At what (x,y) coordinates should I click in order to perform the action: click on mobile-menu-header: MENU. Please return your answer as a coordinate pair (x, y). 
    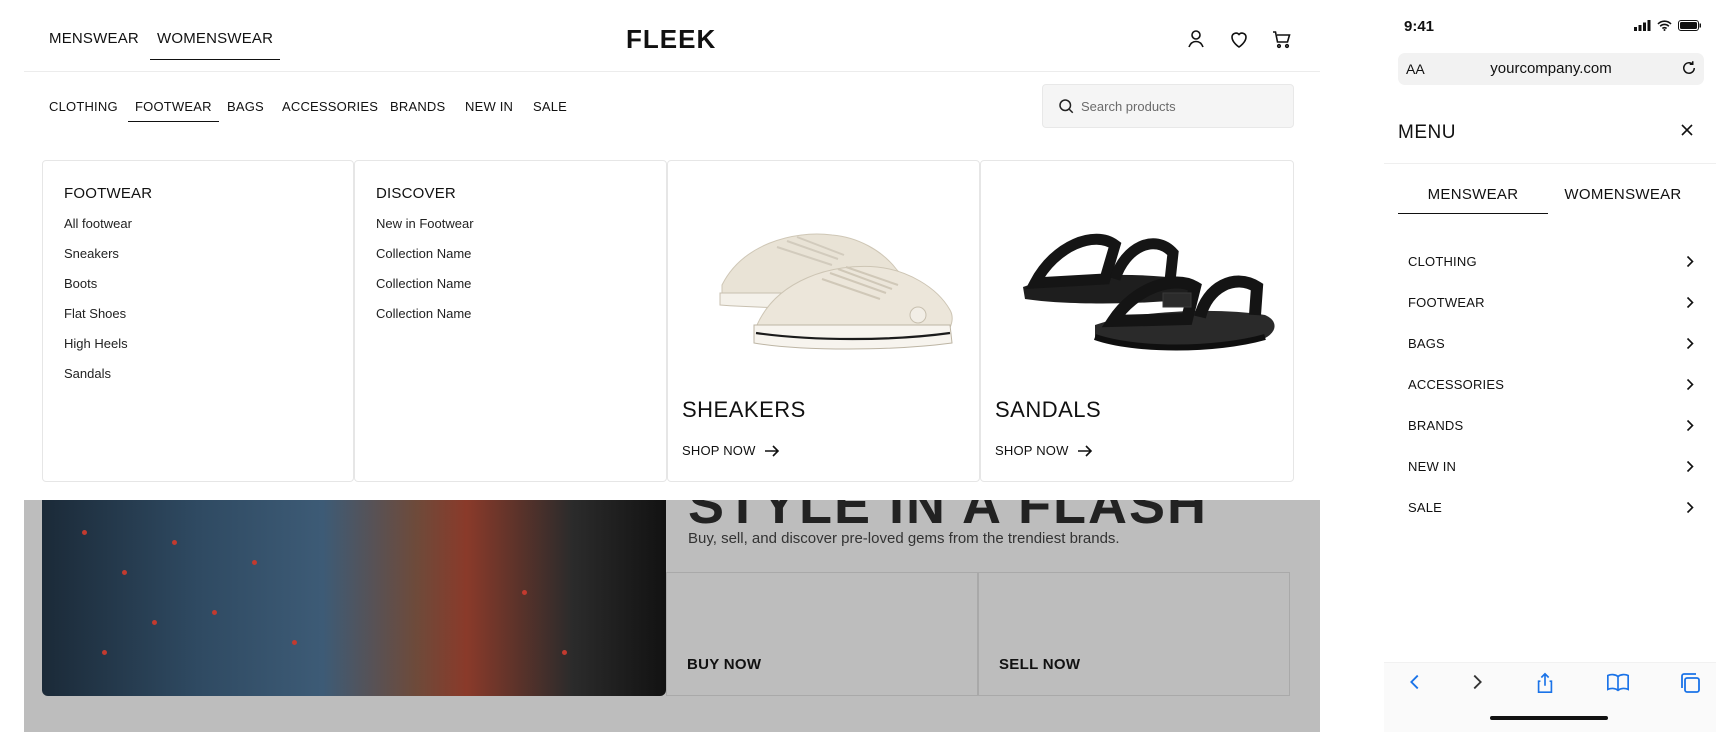
    Looking at the image, I should click on (1550, 132).